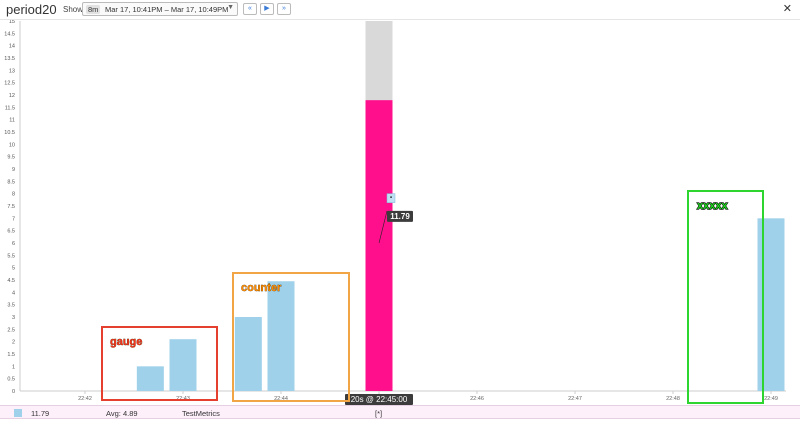  What do you see at coordinates (11, 306) in the screenshot?
I see `y-tick-label: 3.5` at bounding box center [11, 306].